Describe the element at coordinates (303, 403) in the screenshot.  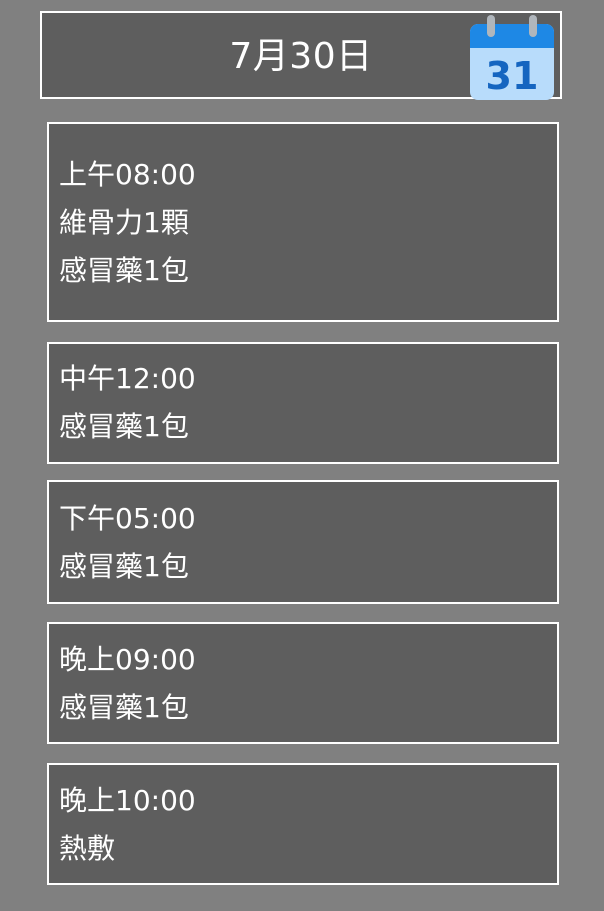
I see `schedule-card: 中午12:00 感冒藥1包` at that location.